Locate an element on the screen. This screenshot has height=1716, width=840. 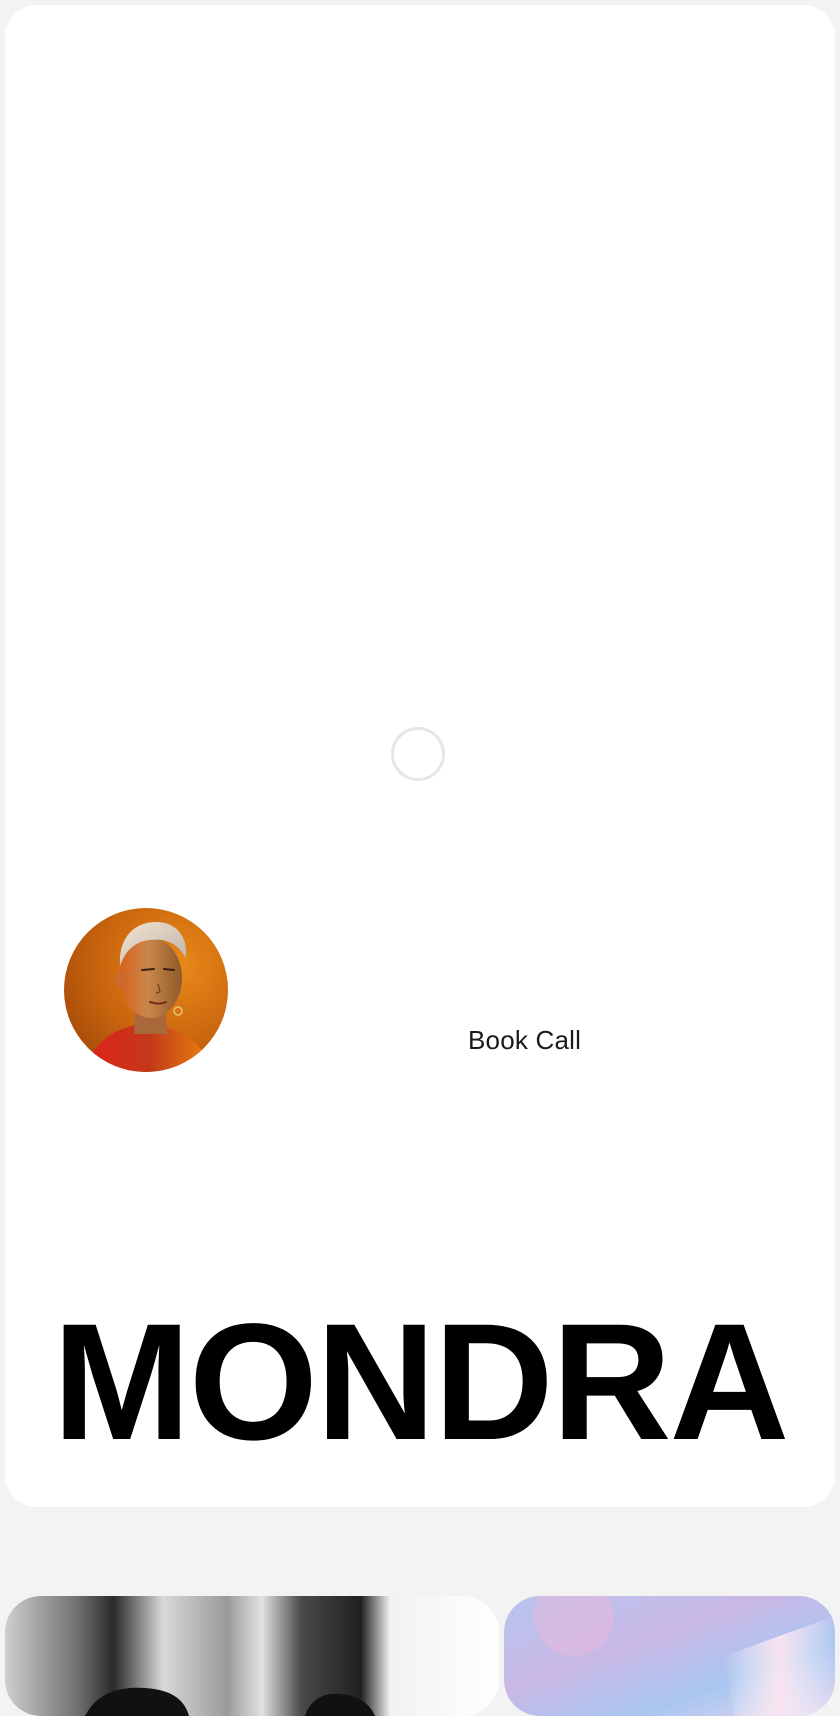
photo-card-left is located at coordinates (252, 1656).